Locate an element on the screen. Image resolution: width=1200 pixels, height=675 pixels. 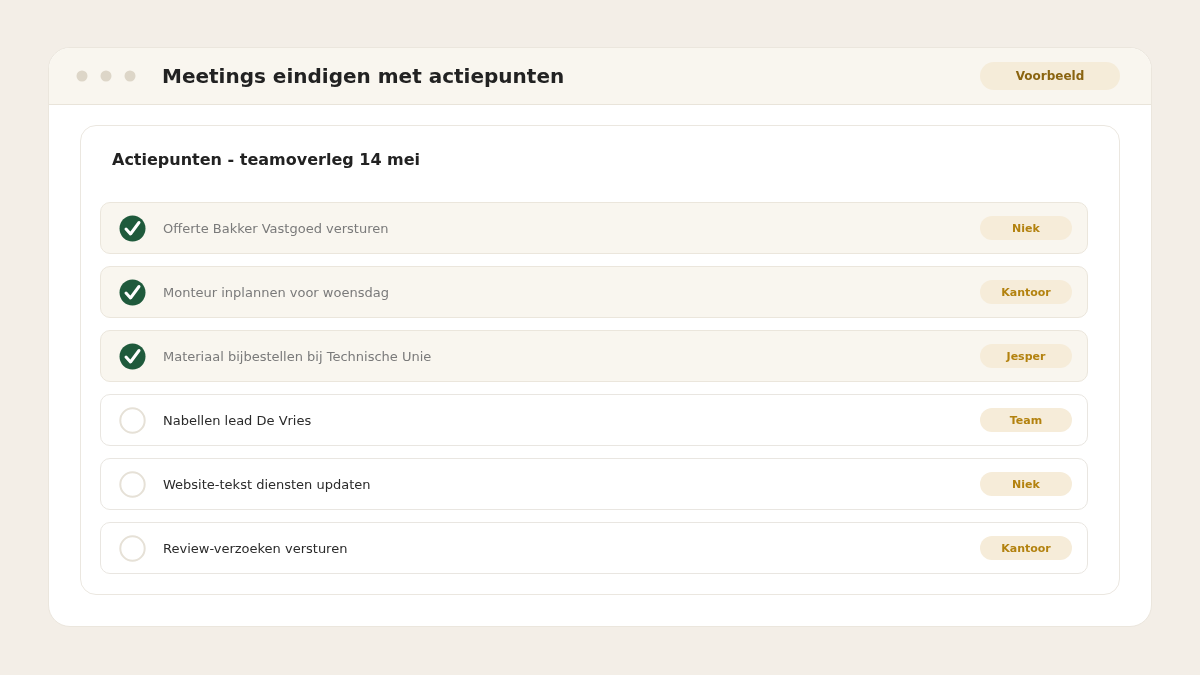
action-item-text: Website-tekst diensten updaten is located at coordinates (267, 484).